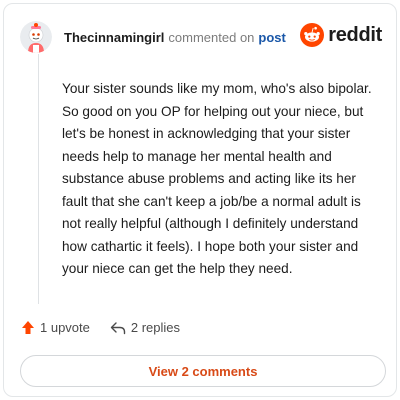 The image size is (400, 400). What do you see at coordinates (65, 327) in the screenshot?
I see `upvote-count: 1 upvote` at bounding box center [65, 327].